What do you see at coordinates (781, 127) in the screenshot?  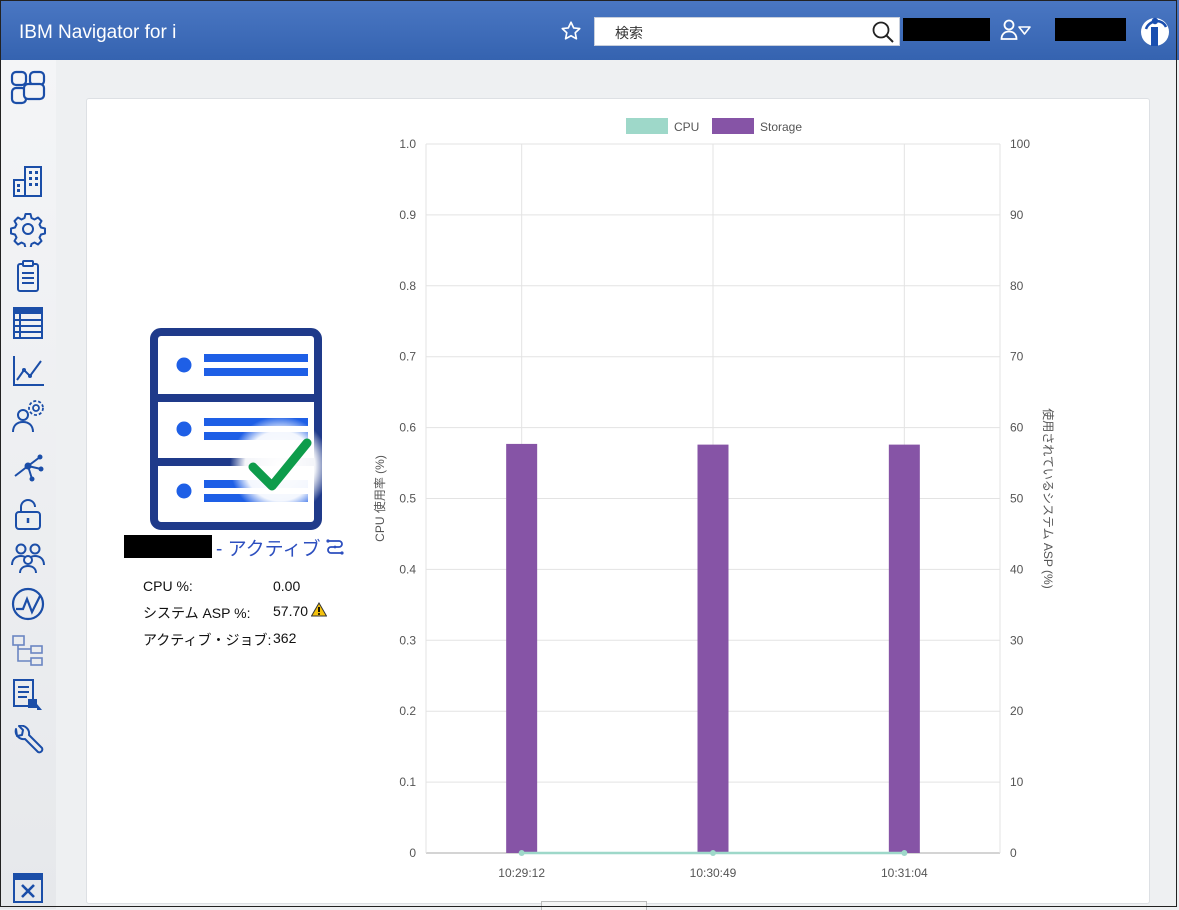 I see `legend-label: Storage` at bounding box center [781, 127].